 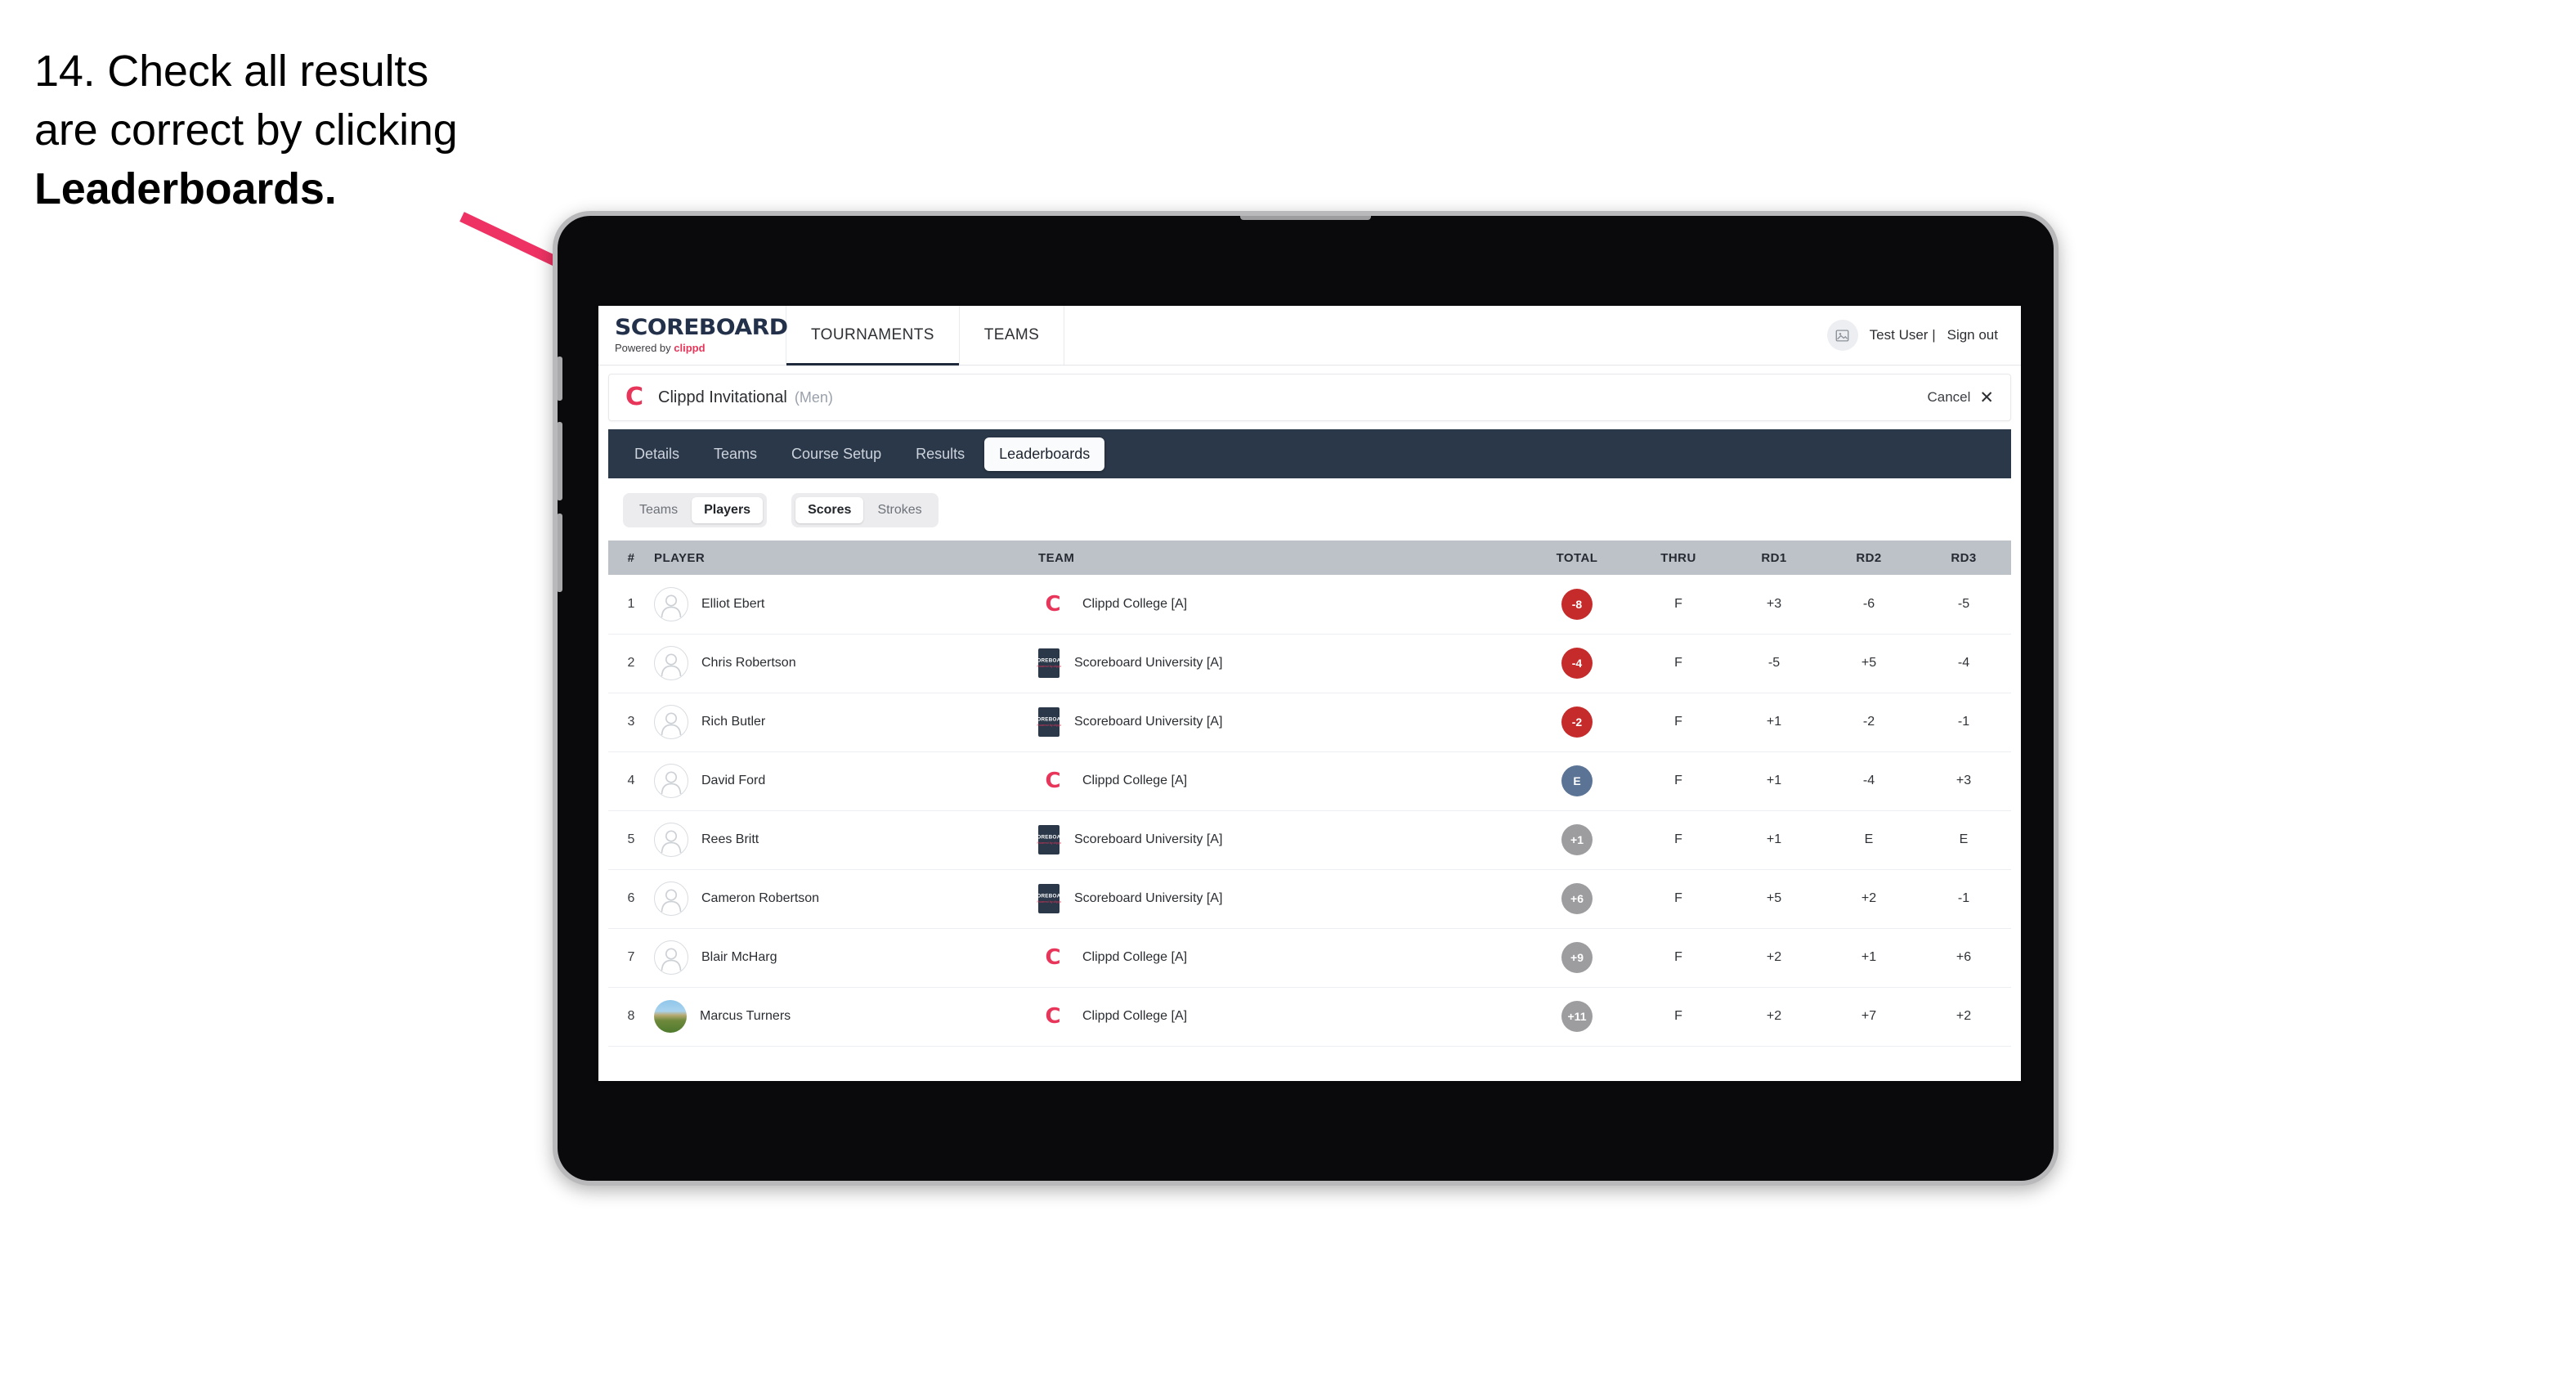 What do you see at coordinates (1679, 557) in the screenshot?
I see `column-header-thru: THRU` at bounding box center [1679, 557].